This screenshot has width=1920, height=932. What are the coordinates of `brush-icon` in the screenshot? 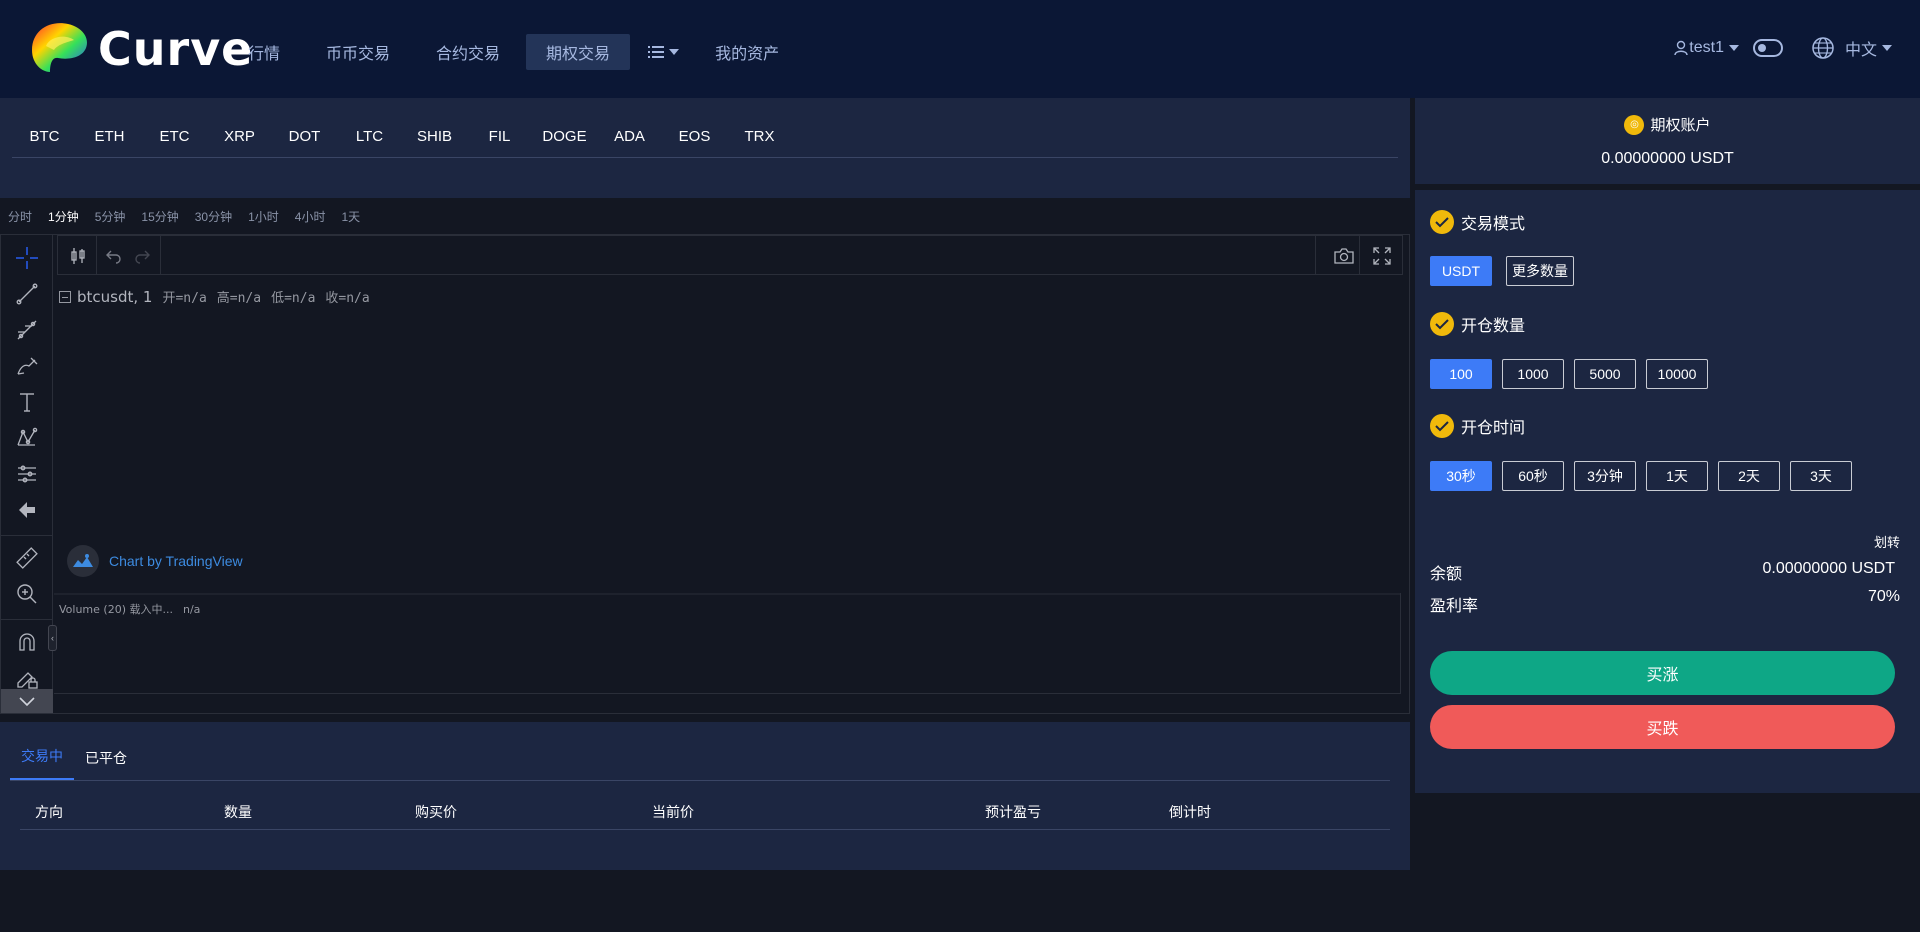 It's located at (27, 366).